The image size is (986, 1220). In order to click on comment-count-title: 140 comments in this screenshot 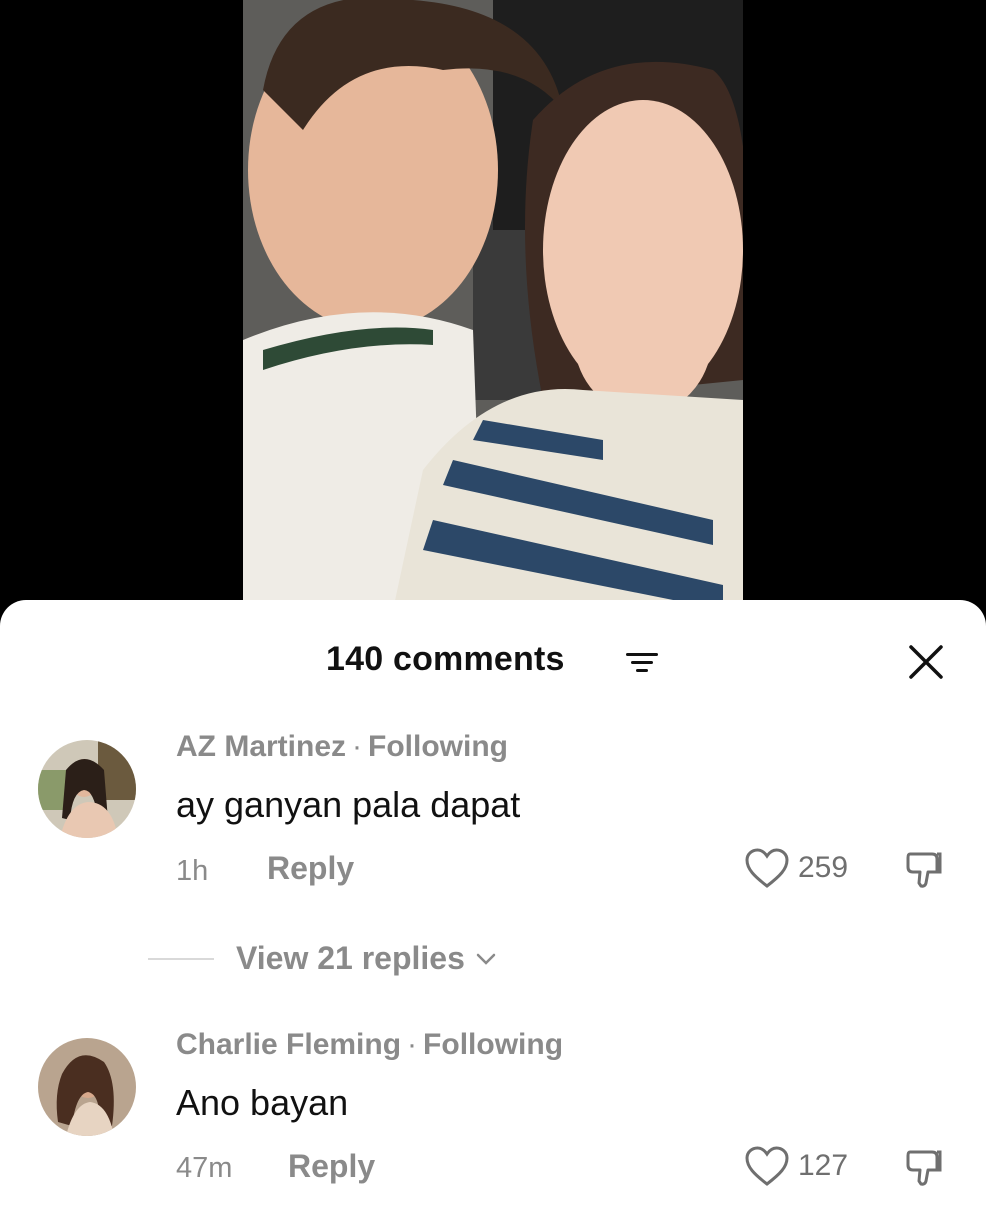, I will do `click(445, 659)`.